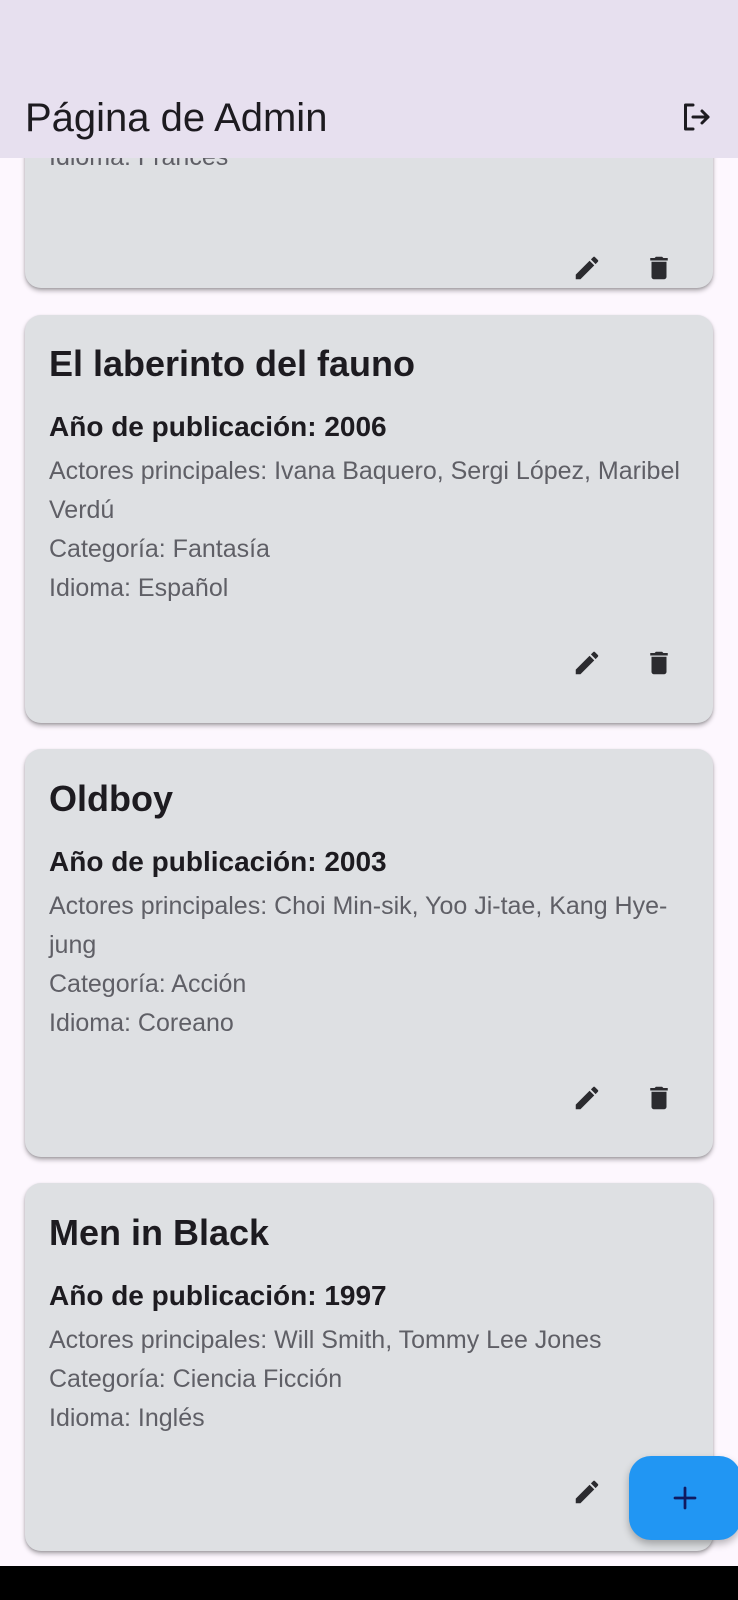 The width and height of the screenshot is (738, 1600). I want to click on movie-language: Idioma: Español, so click(139, 588).